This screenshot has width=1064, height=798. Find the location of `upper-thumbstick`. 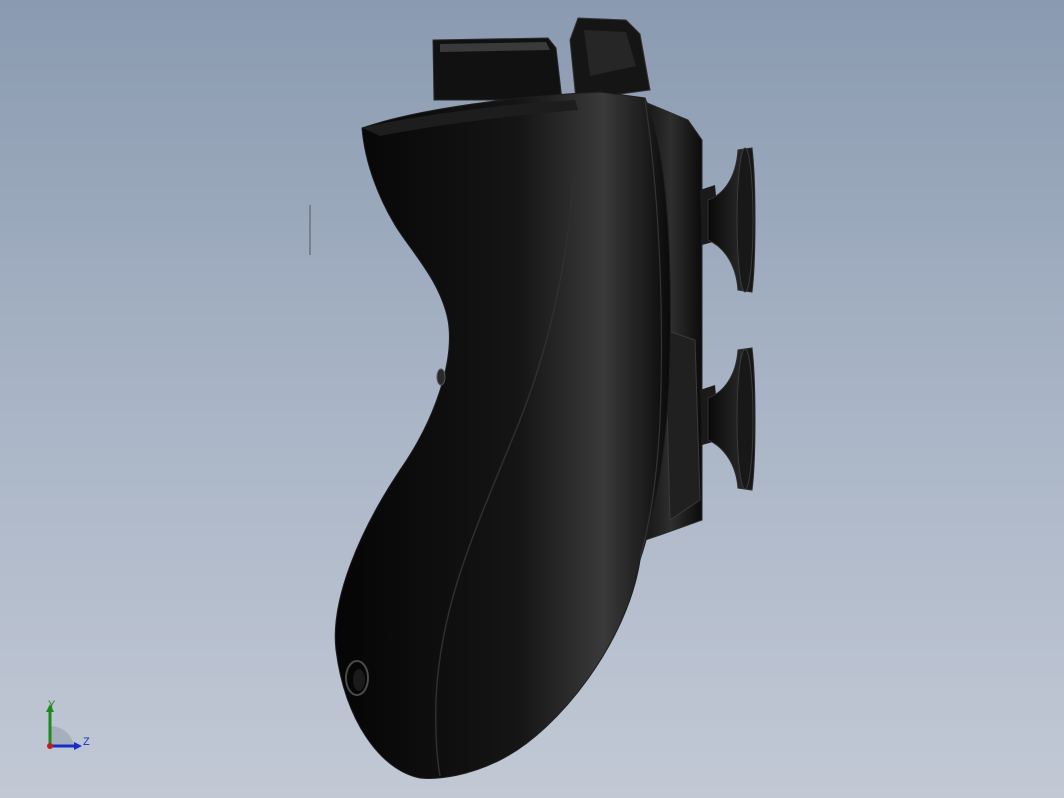

upper-thumbstick is located at coordinates (728, 220).